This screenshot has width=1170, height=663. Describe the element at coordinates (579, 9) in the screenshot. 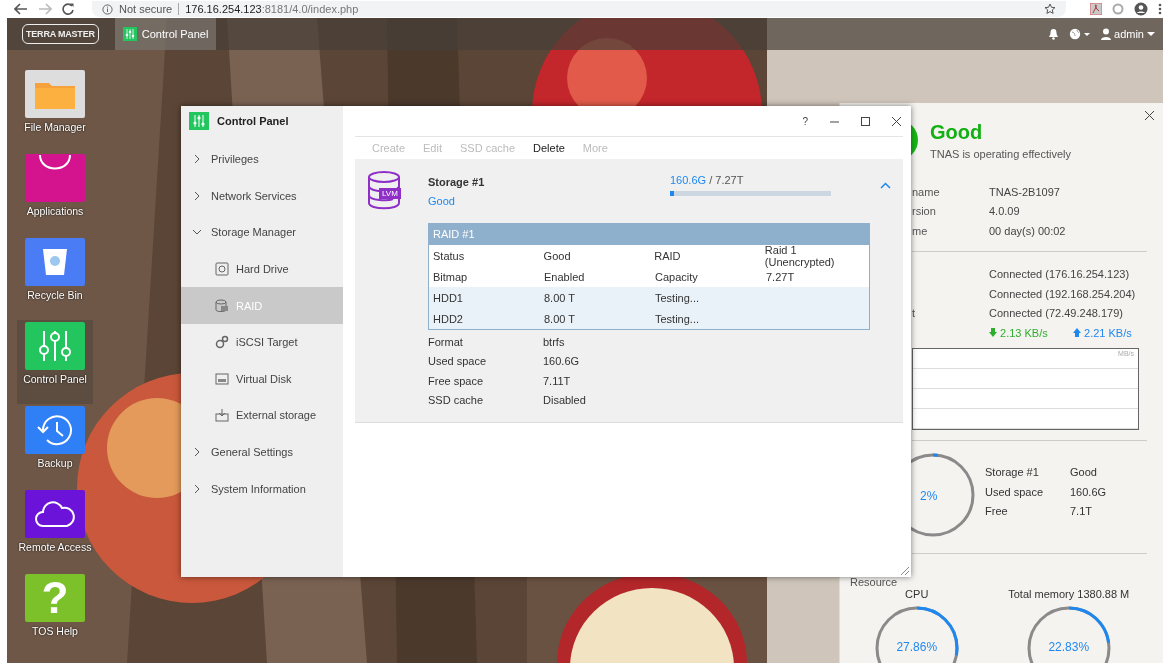

I see `address-bar: Not secure 176.16.254.123:8181/4.0/index.php` at that location.